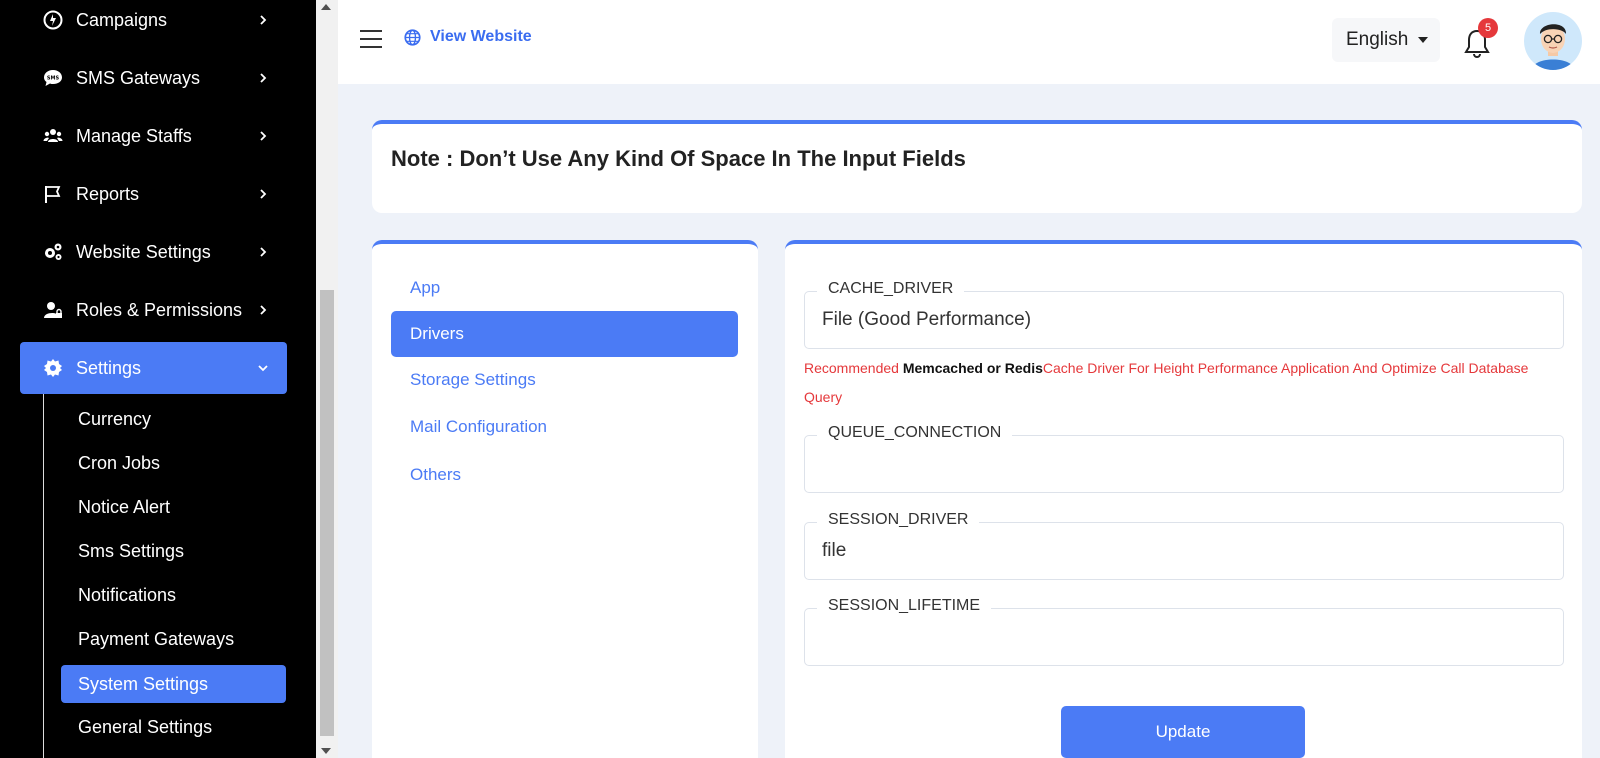 This screenshot has height=758, width=1600. Describe the element at coordinates (904, 606) in the screenshot. I see `session-lifetime-label: SESSION_LIFETIME` at that location.